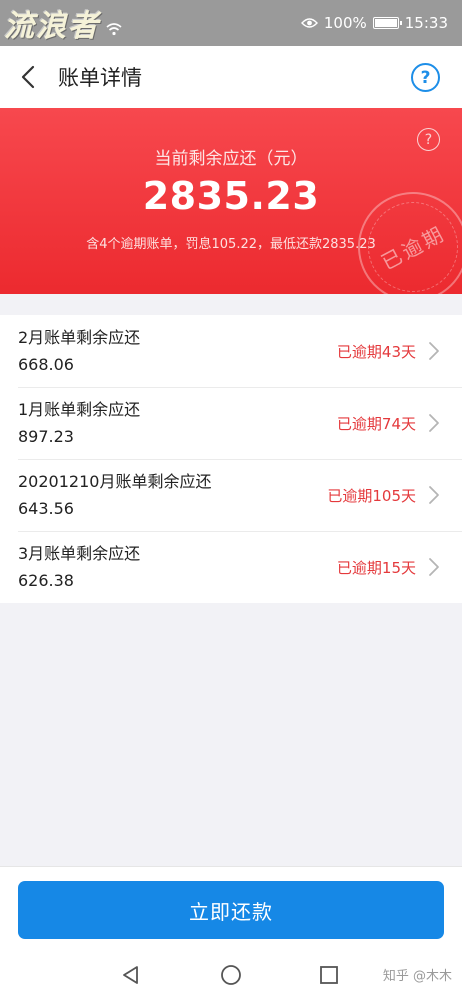 This screenshot has height=1000, width=462. I want to click on zhihu-watermark: 知乎 @木木, so click(417, 976).